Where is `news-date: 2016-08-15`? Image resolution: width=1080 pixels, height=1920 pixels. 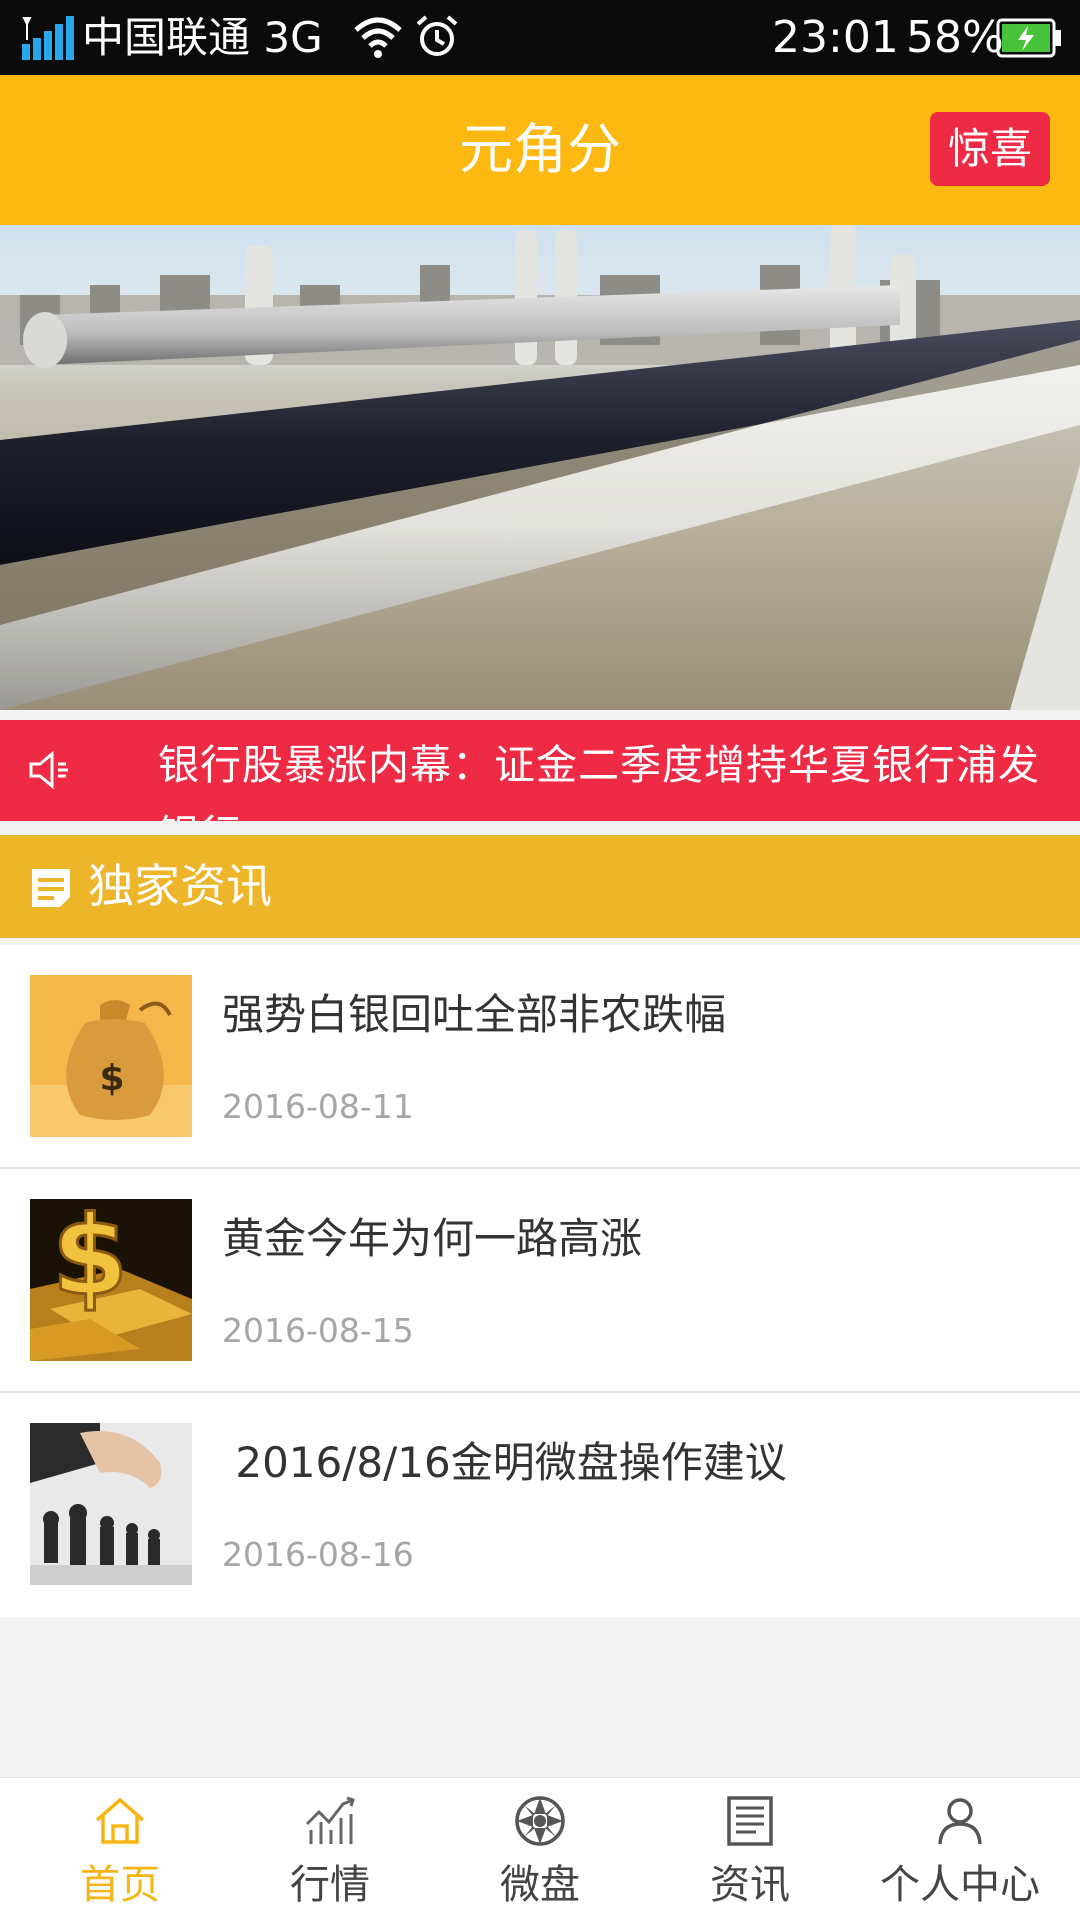
news-date: 2016-08-15 is located at coordinates (318, 1330).